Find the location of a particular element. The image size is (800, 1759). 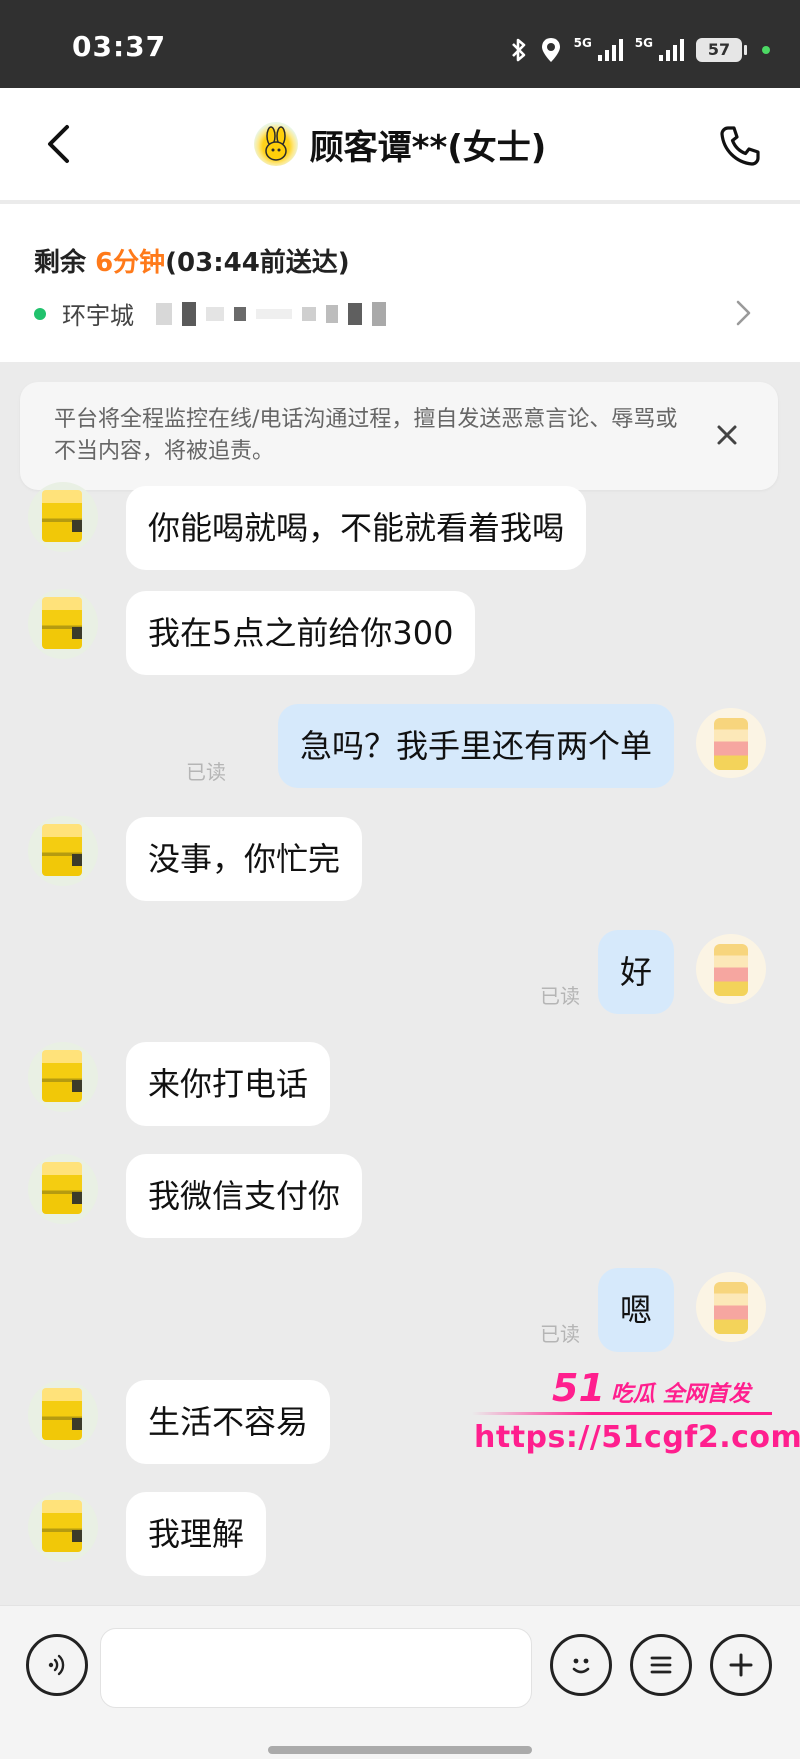

location-icon is located at coordinates (550, 50).